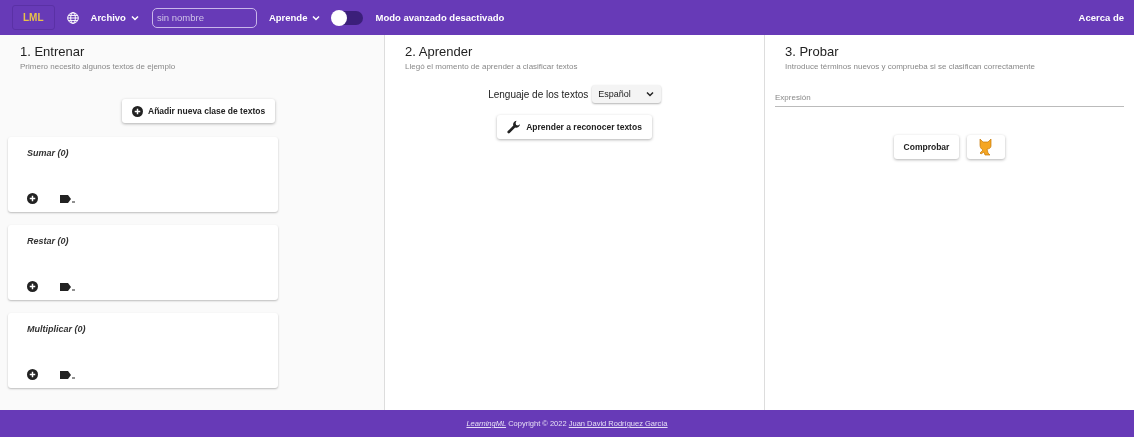  I want to click on class-name: Sumar (0), so click(48, 153).